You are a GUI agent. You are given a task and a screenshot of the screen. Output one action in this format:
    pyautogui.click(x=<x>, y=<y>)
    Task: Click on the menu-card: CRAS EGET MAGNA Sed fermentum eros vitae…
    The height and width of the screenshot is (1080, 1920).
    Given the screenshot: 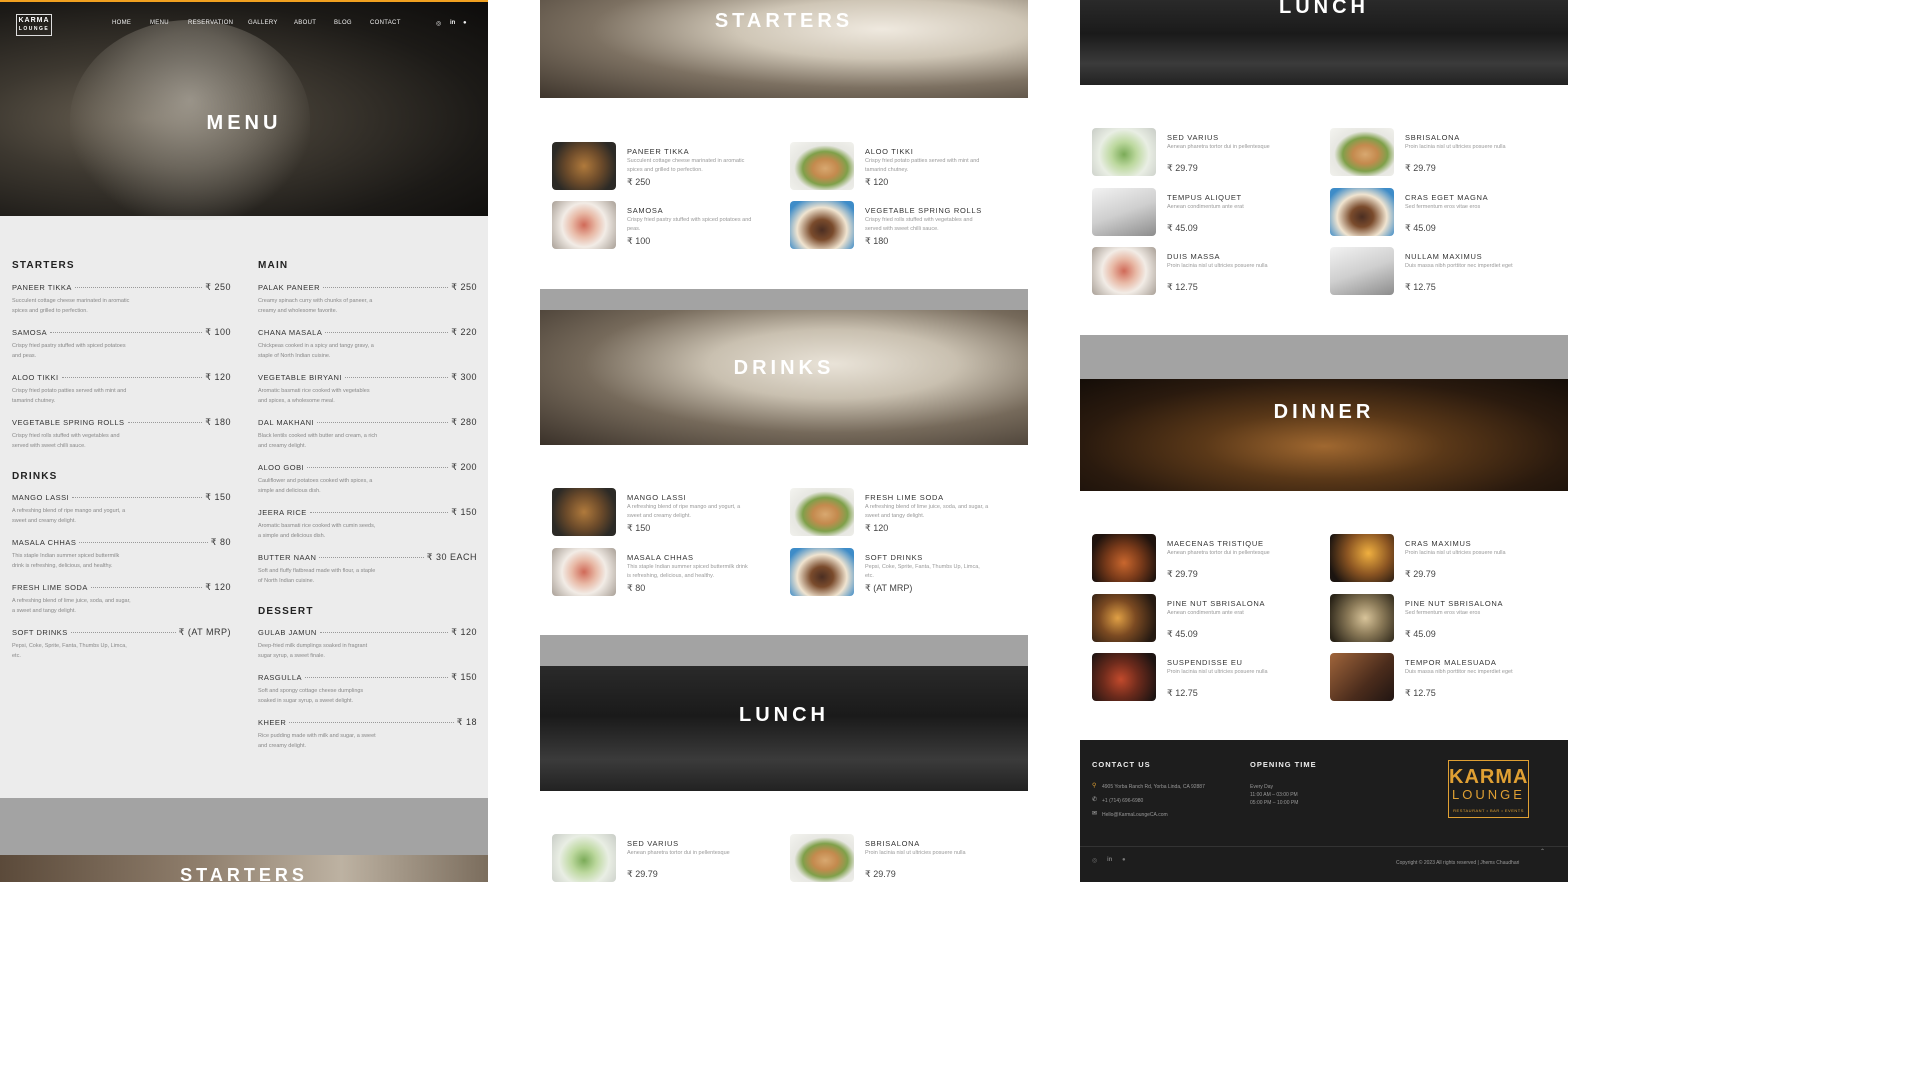 What is the action you would take?
    pyautogui.click(x=1445, y=213)
    